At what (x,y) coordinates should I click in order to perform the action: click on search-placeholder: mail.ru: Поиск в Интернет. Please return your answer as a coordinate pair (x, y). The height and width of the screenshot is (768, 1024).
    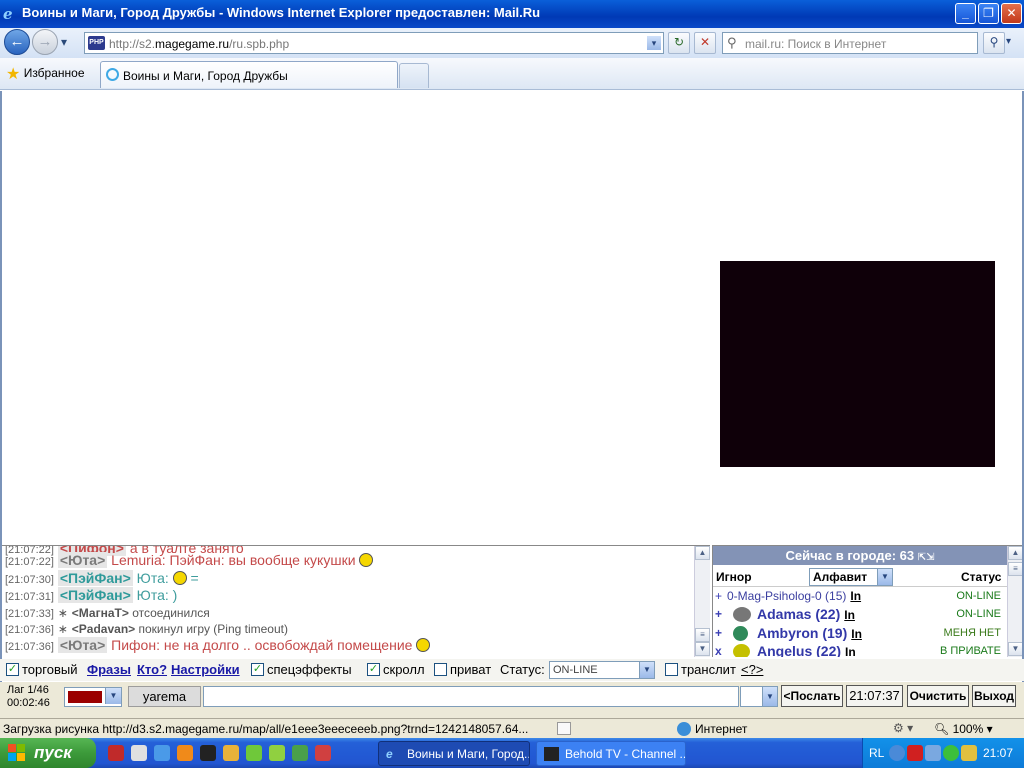
    Looking at the image, I should click on (816, 44).